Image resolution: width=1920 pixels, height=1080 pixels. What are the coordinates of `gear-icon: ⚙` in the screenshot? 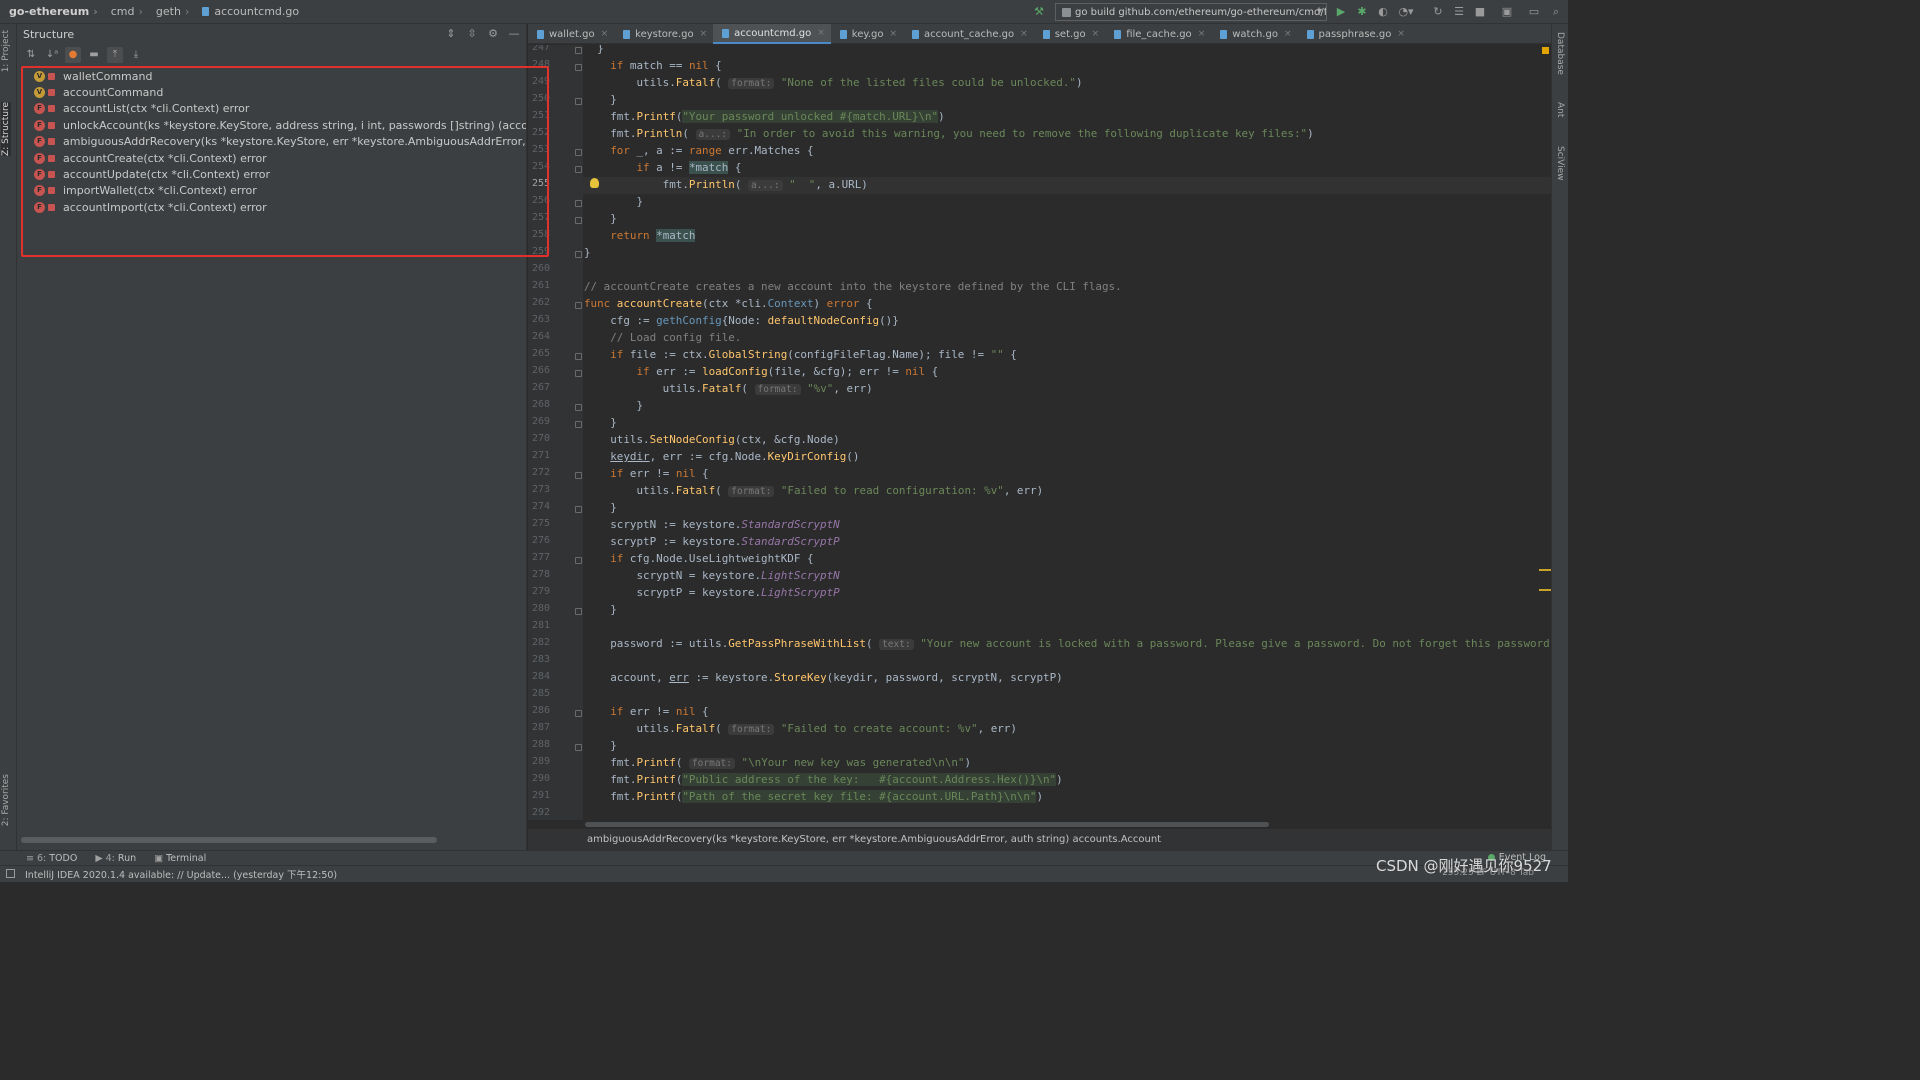 It's located at (493, 34).